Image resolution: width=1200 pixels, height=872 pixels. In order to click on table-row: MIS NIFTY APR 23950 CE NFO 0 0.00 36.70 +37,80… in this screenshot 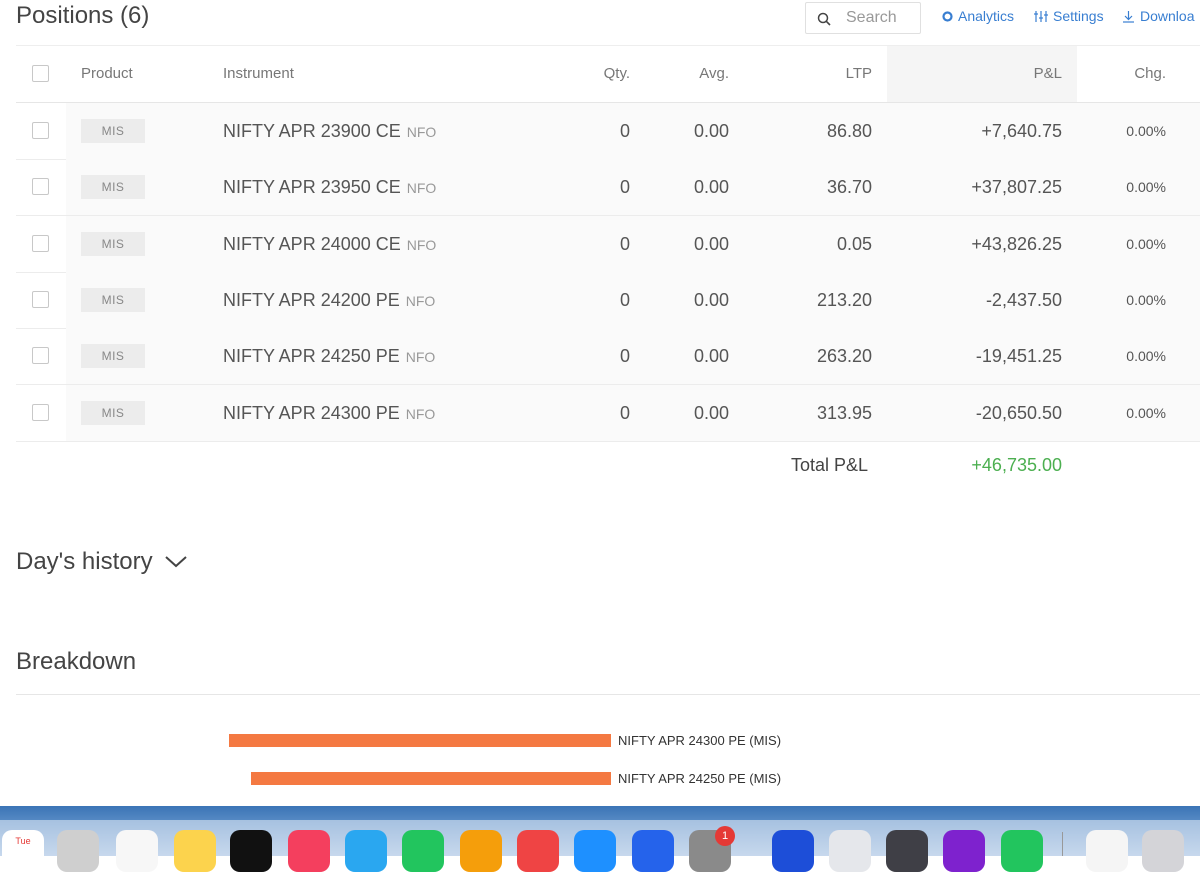, I will do `click(608, 187)`.